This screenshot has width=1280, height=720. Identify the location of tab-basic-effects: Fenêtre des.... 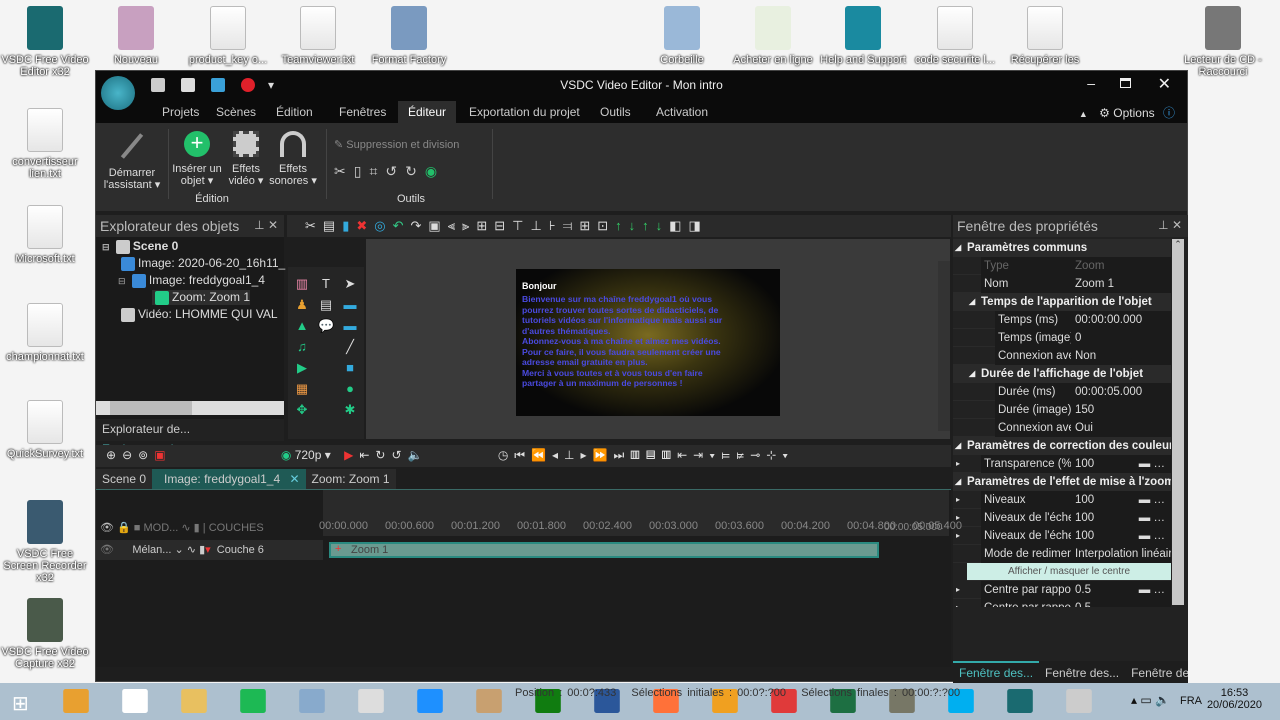
(1156, 673).